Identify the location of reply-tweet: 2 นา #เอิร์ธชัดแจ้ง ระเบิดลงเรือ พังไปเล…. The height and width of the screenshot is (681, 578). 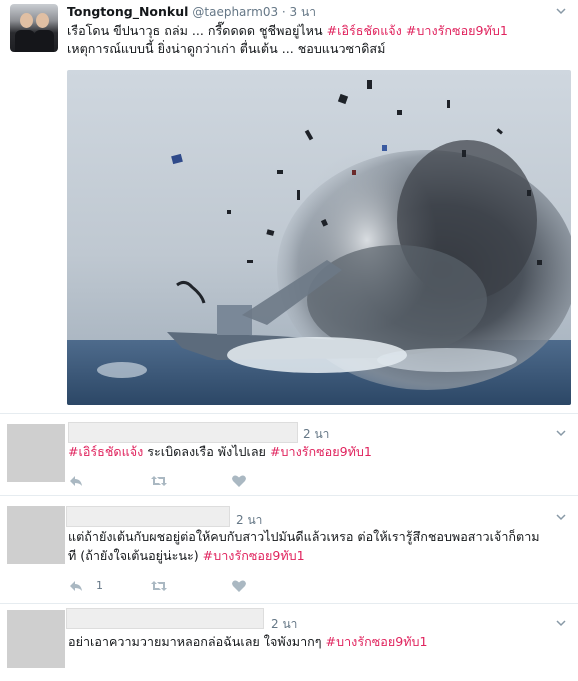
(289, 454).